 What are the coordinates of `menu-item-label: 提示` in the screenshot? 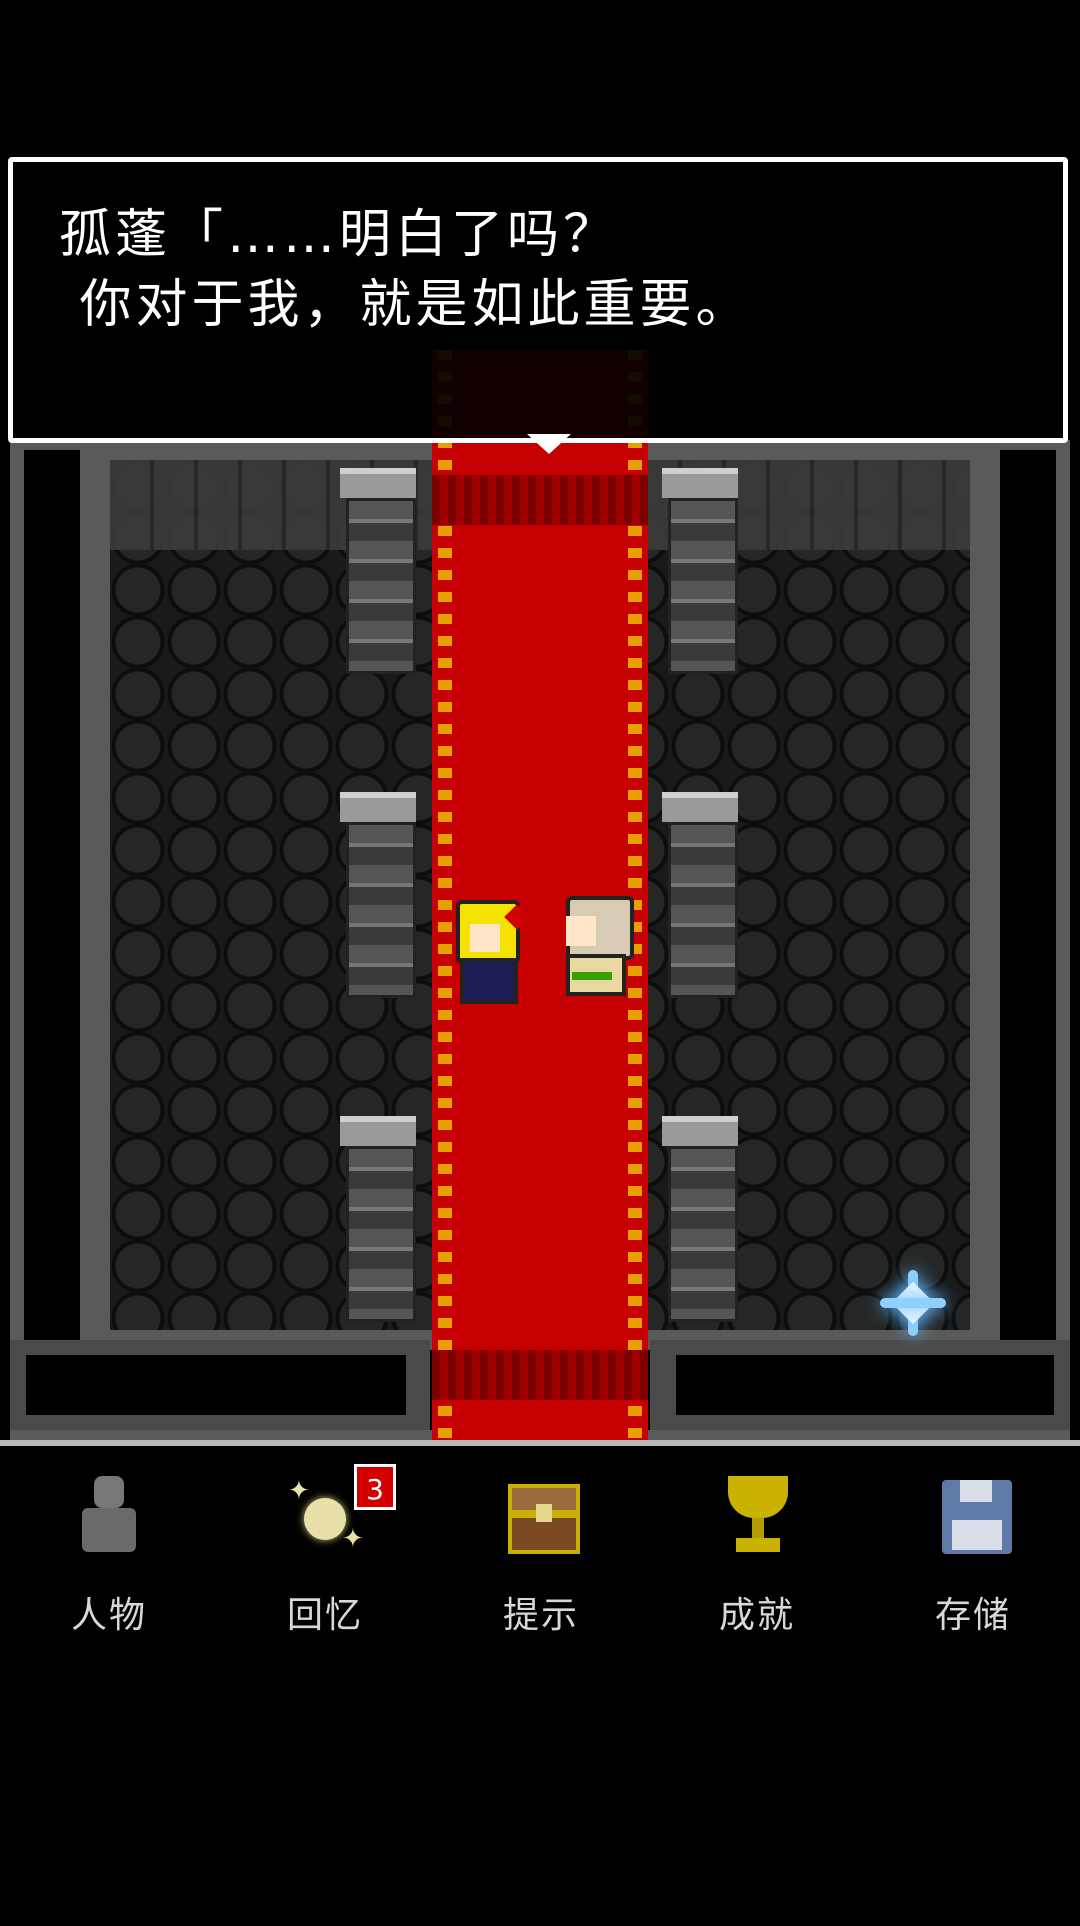 It's located at (540, 1615).